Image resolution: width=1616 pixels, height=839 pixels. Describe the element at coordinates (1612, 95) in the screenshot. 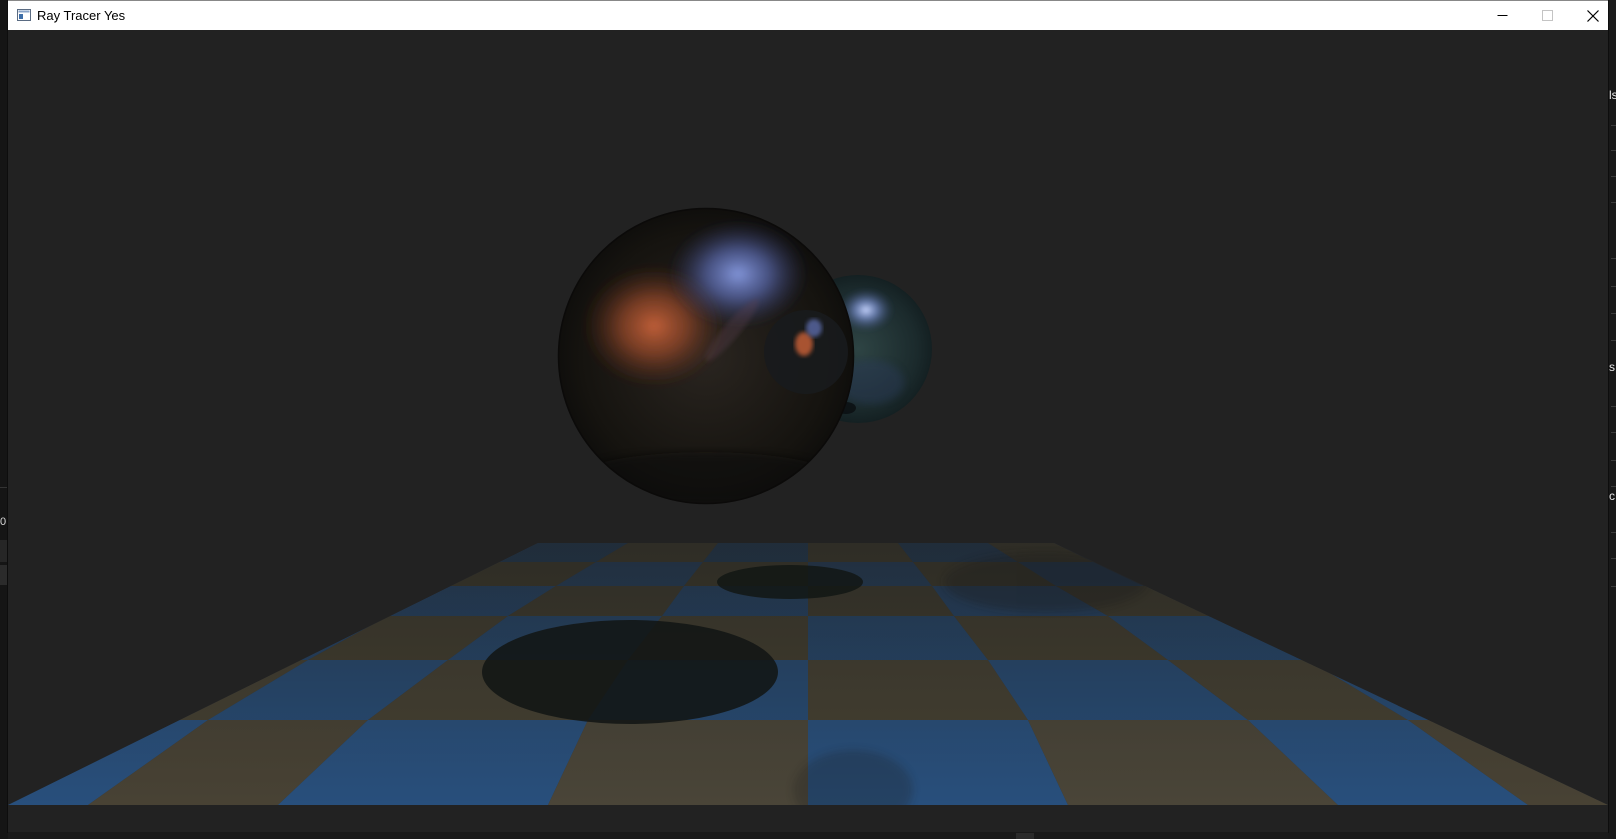

I see `background-right-text: ls` at that location.